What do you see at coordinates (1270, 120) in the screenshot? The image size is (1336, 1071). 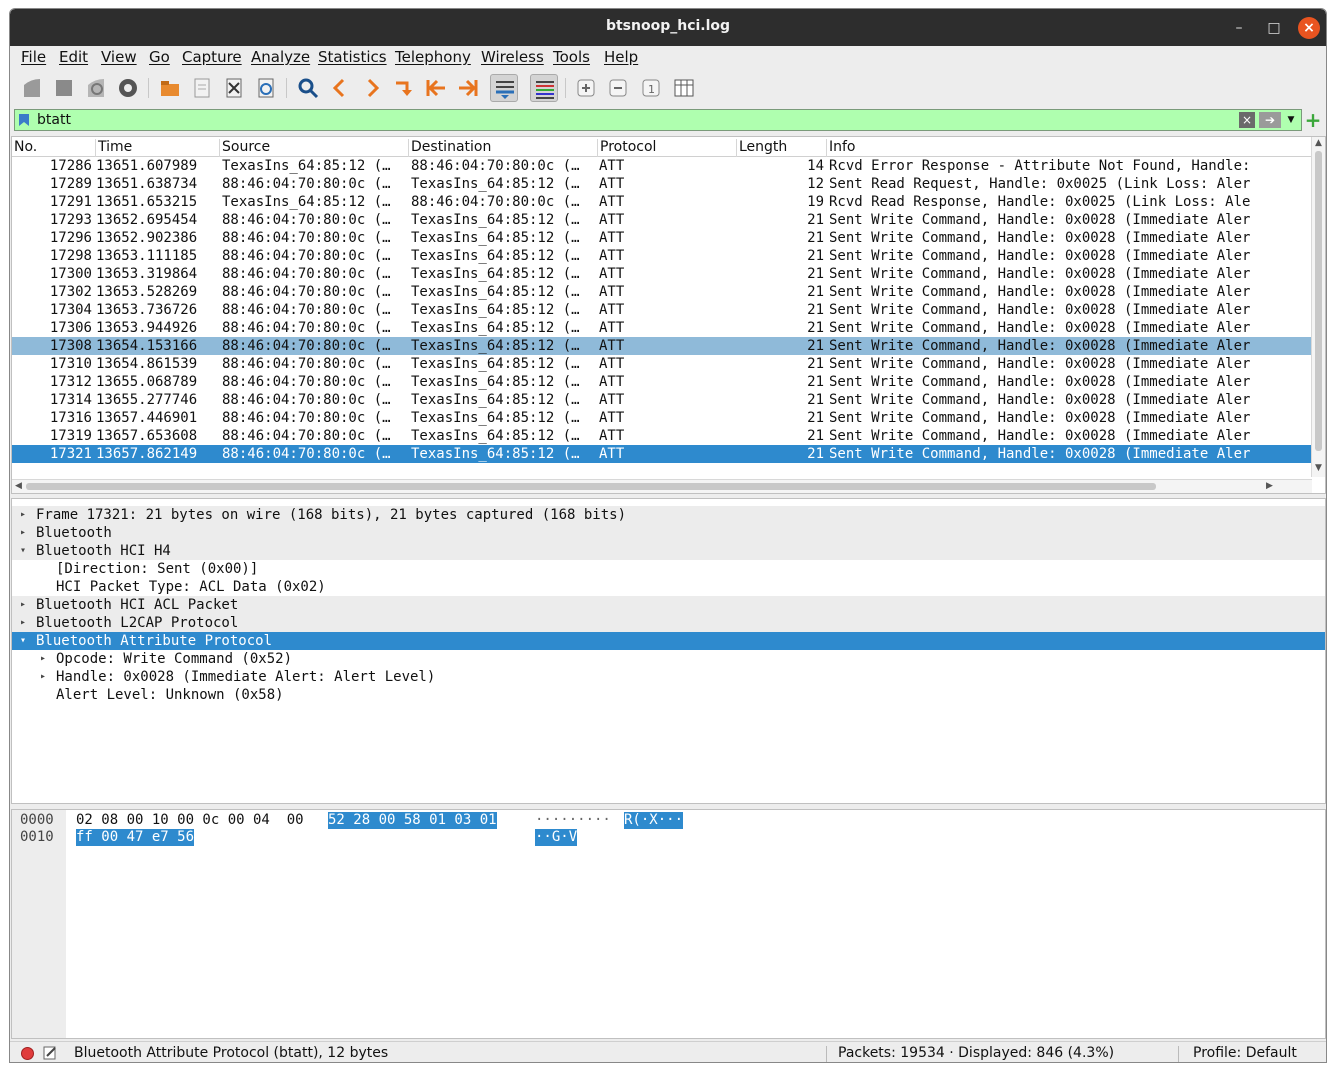 I see `apply-filter-icon: ➔` at bounding box center [1270, 120].